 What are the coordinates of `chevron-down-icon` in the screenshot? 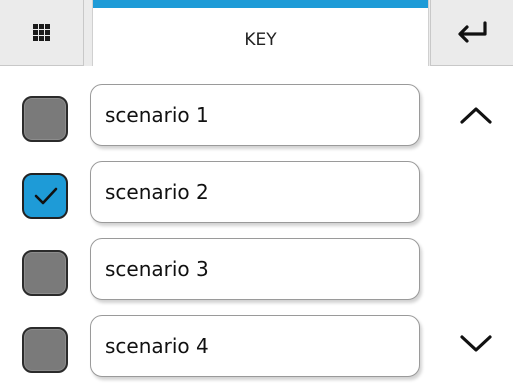 It's located at (476, 343).